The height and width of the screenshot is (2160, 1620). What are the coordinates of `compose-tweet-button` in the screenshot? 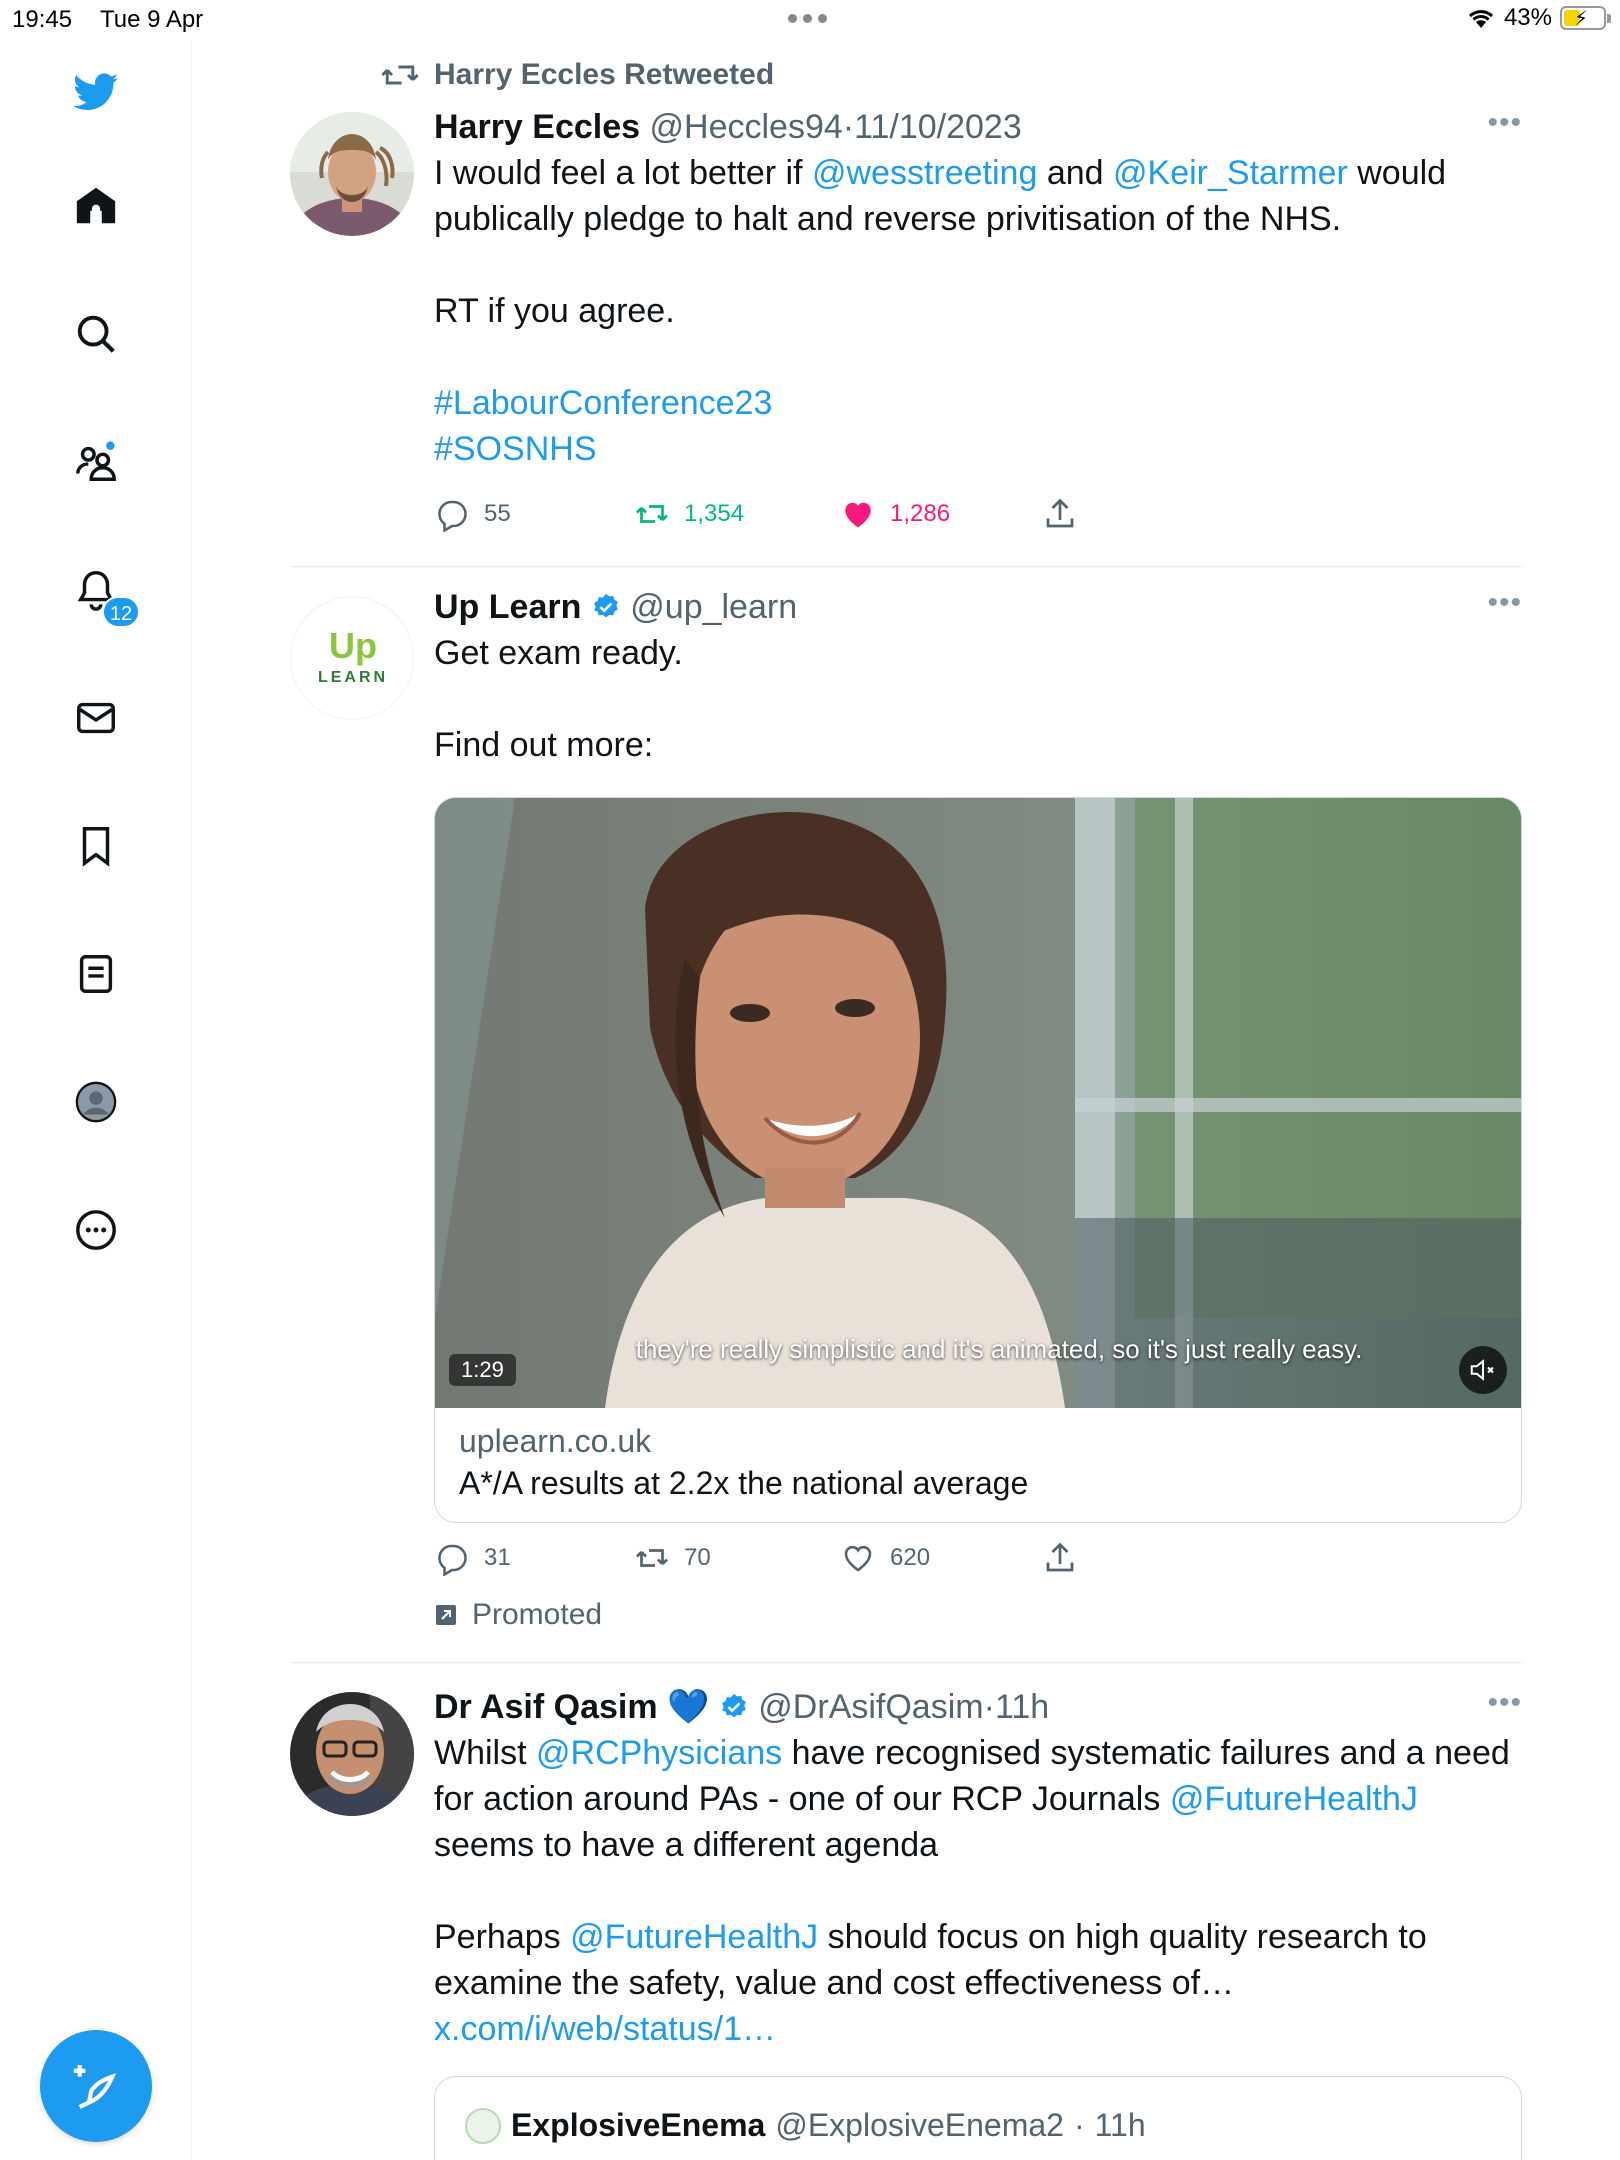 It's located at (96, 2086).